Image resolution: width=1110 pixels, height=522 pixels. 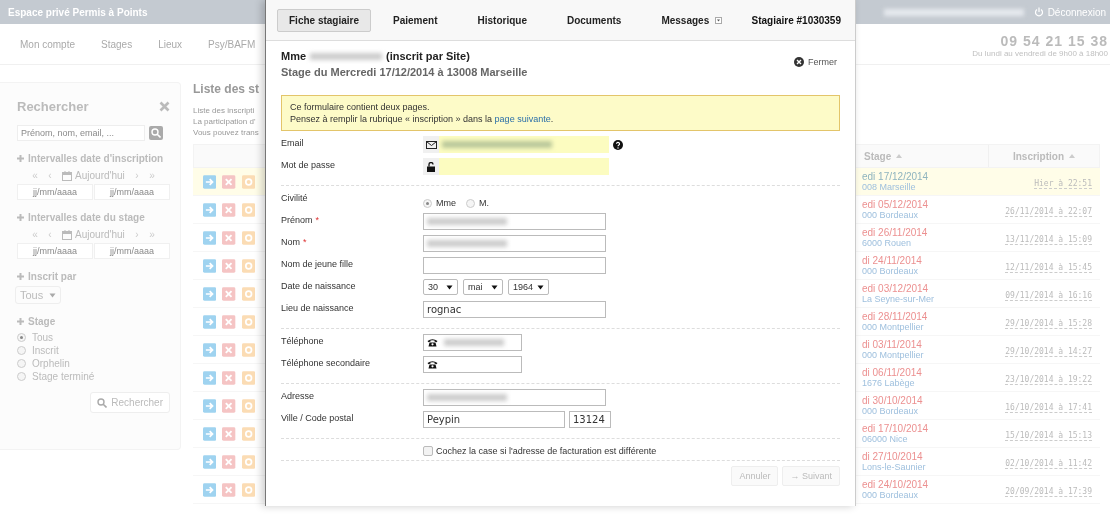 What do you see at coordinates (297, 220) in the screenshot?
I see `field-label: Prénom` at bounding box center [297, 220].